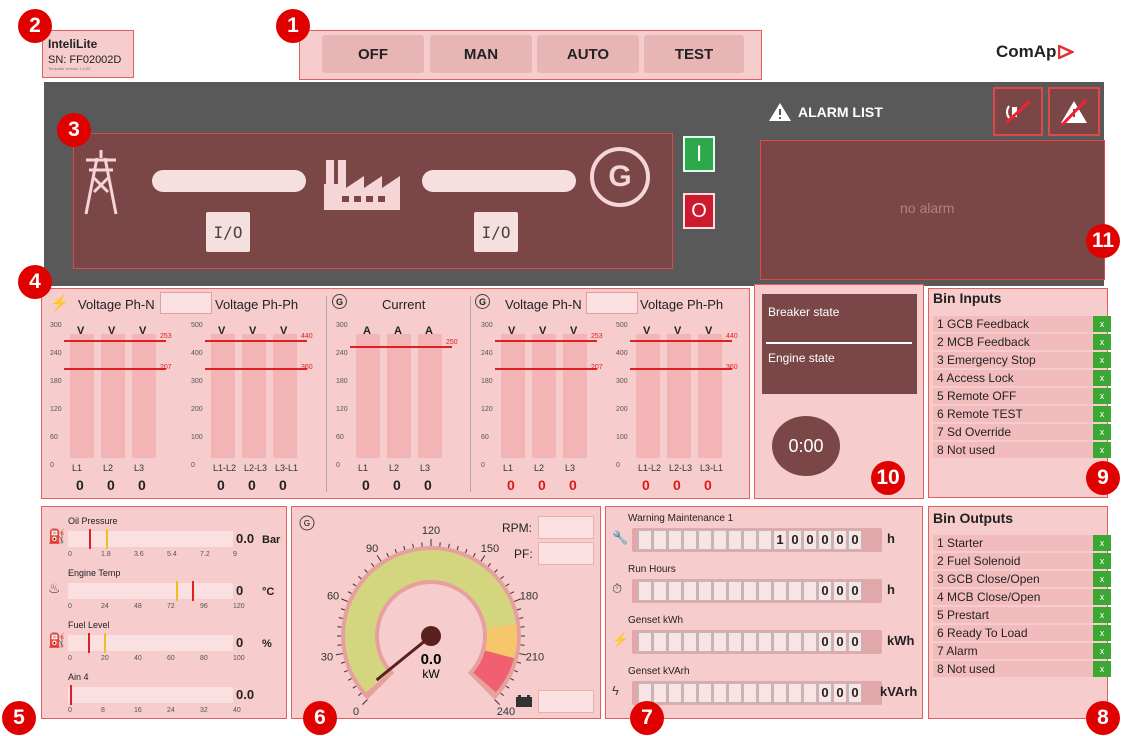 The width and height of the screenshot is (1126, 736). What do you see at coordinates (650, 468) in the screenshot?
I see `phase-label: L1-L2` at bounding box center [650, 468].